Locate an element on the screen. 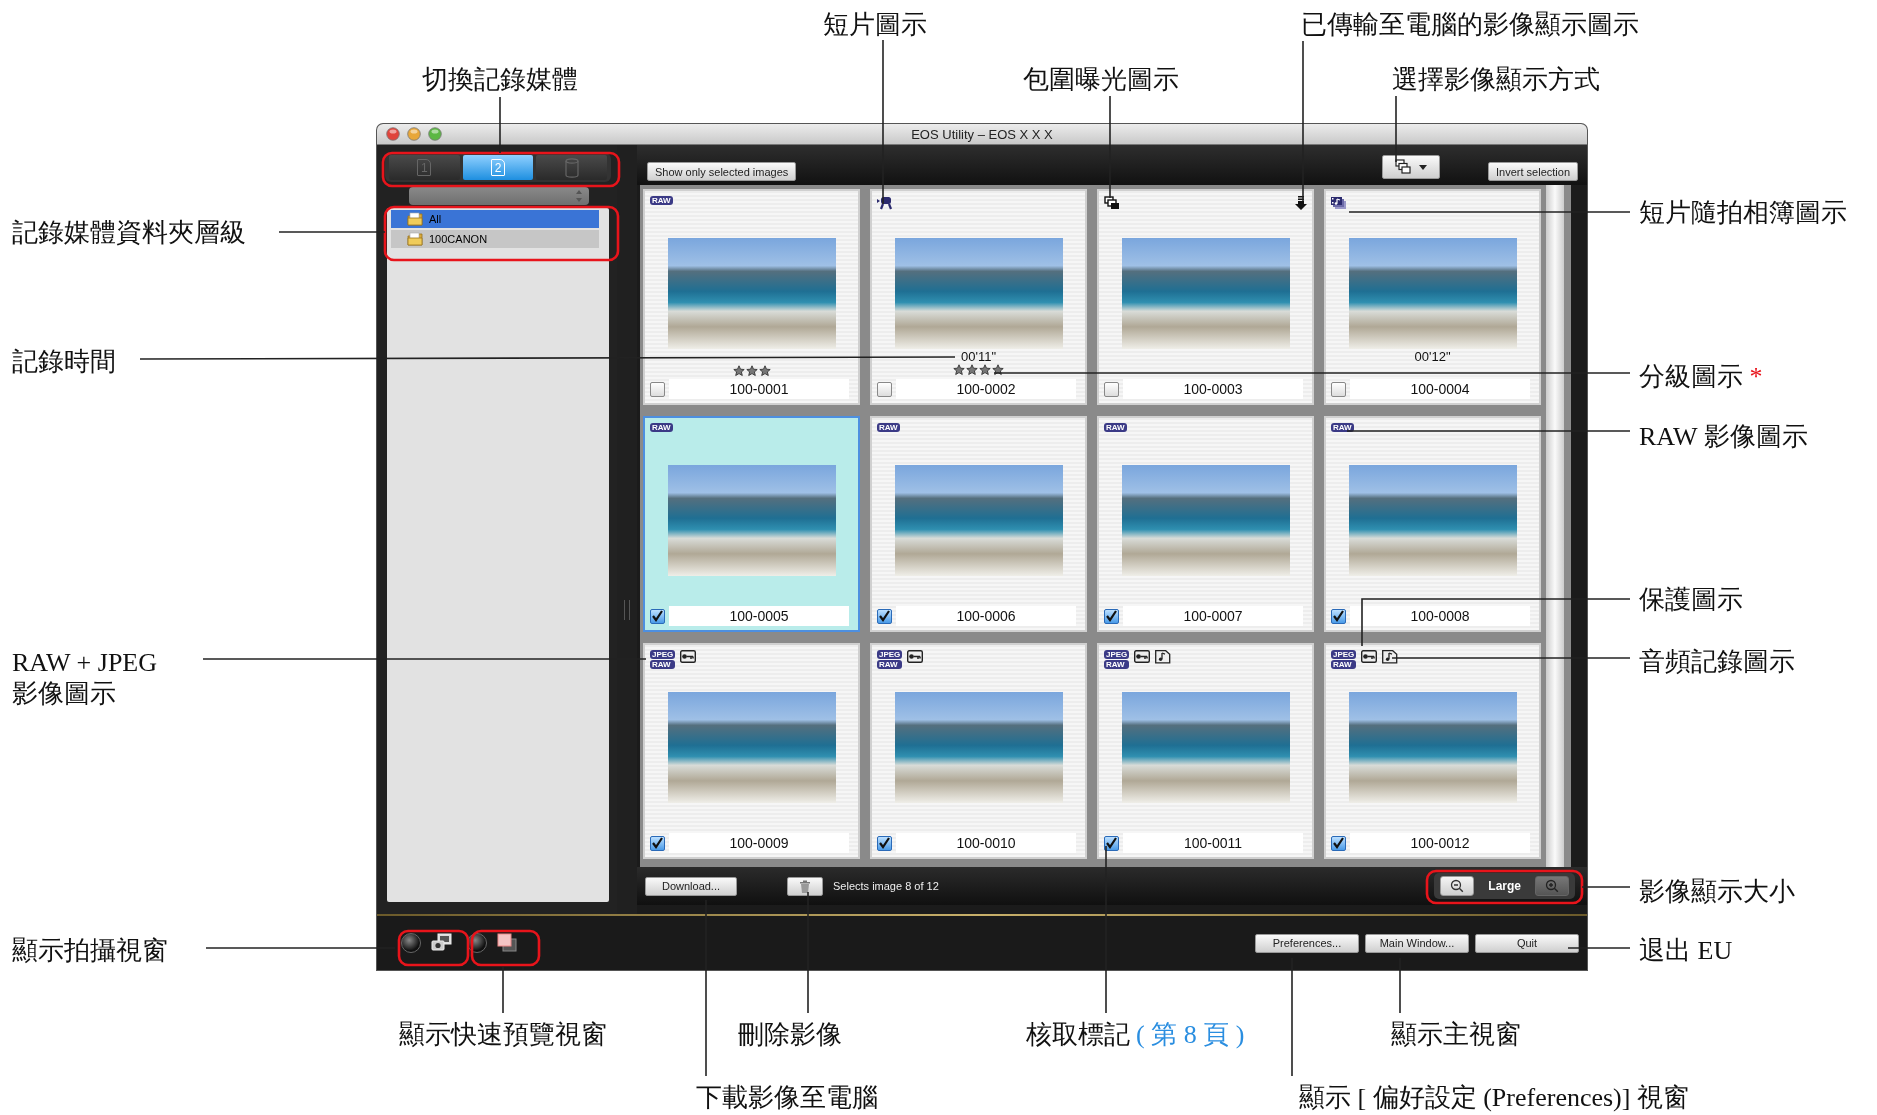 This screenshot has width=1877, height=1115. scrollbar is located at coordinates (1555, 526).